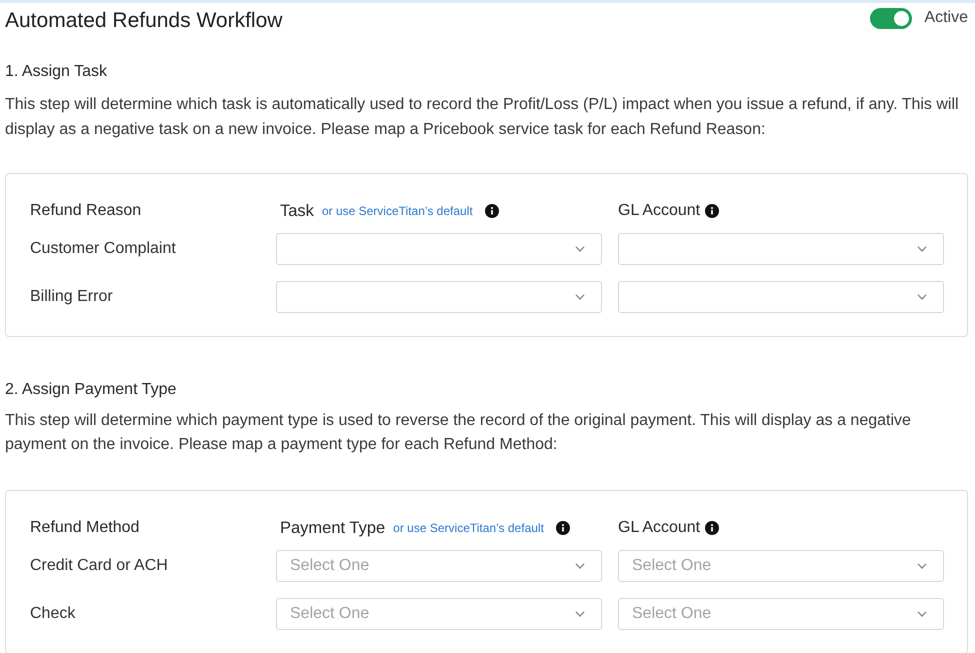 The width and height of the screenshot is (975, 653). I want to click on row-label: Billing Error, so click(72, 297).